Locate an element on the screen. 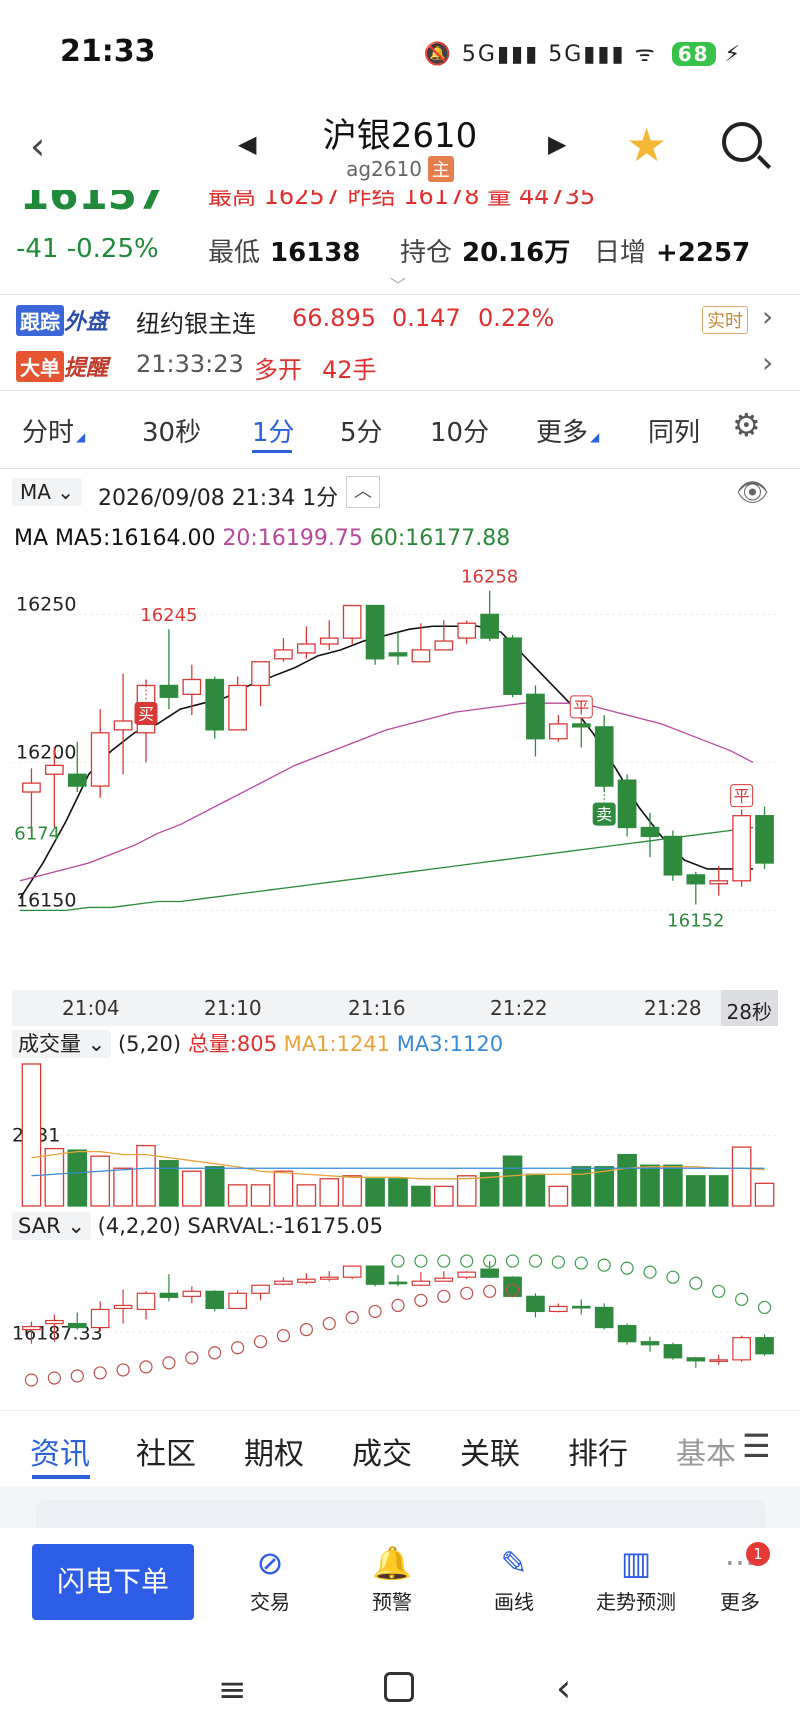 The height and width of the screenshot is (1733, 800). tab-1min: 1分 is located at coordinates (273, 430).